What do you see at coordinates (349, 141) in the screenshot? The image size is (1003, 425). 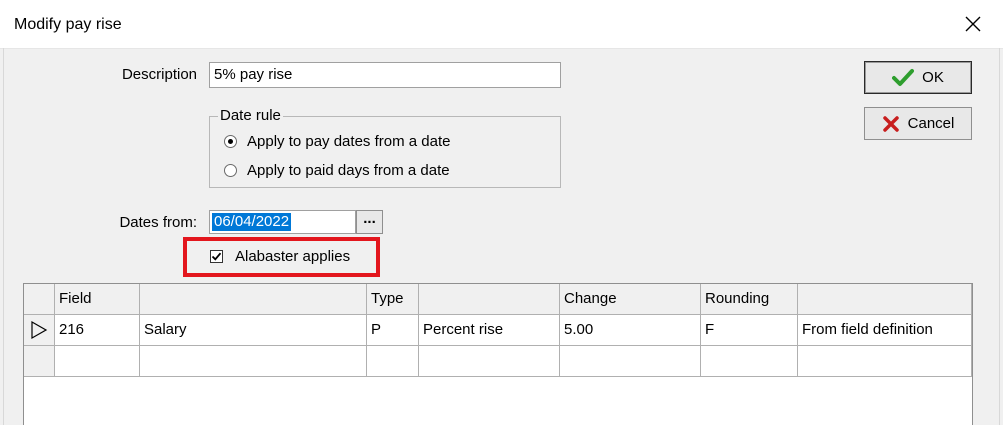 I see `radio-pay-dates-label: Apply to pay dates from a date` at bounding box center [349, 141].